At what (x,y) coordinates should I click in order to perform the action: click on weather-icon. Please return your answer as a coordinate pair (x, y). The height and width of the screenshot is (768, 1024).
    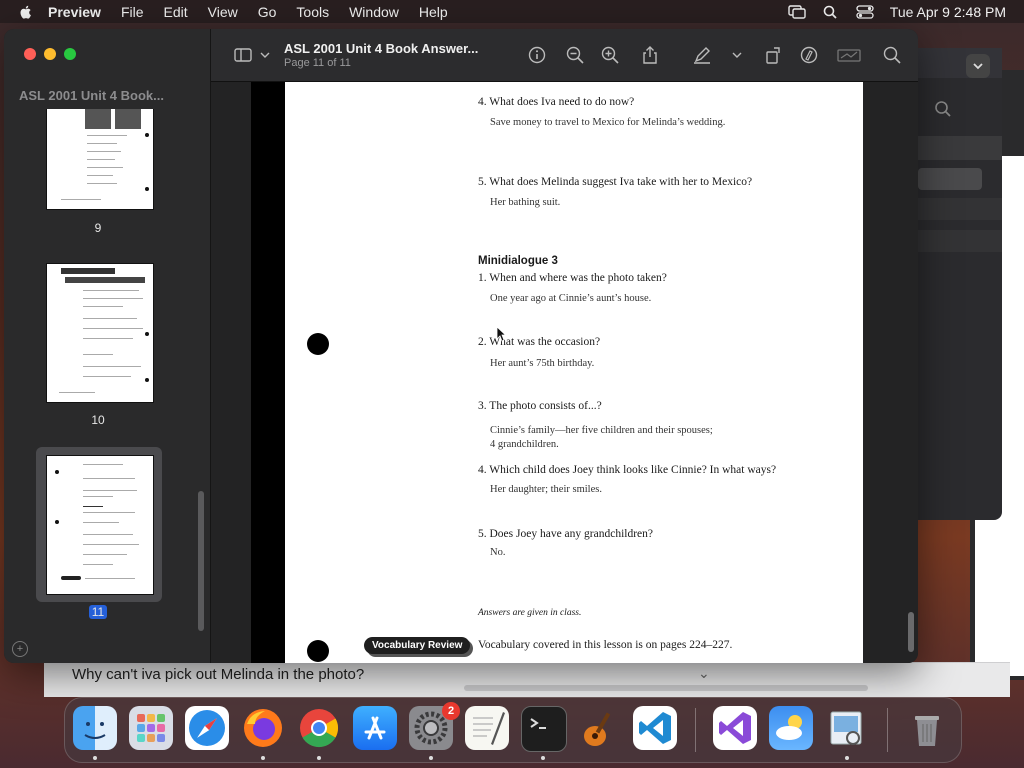
    Looking at the image, I should click on (791, 728).